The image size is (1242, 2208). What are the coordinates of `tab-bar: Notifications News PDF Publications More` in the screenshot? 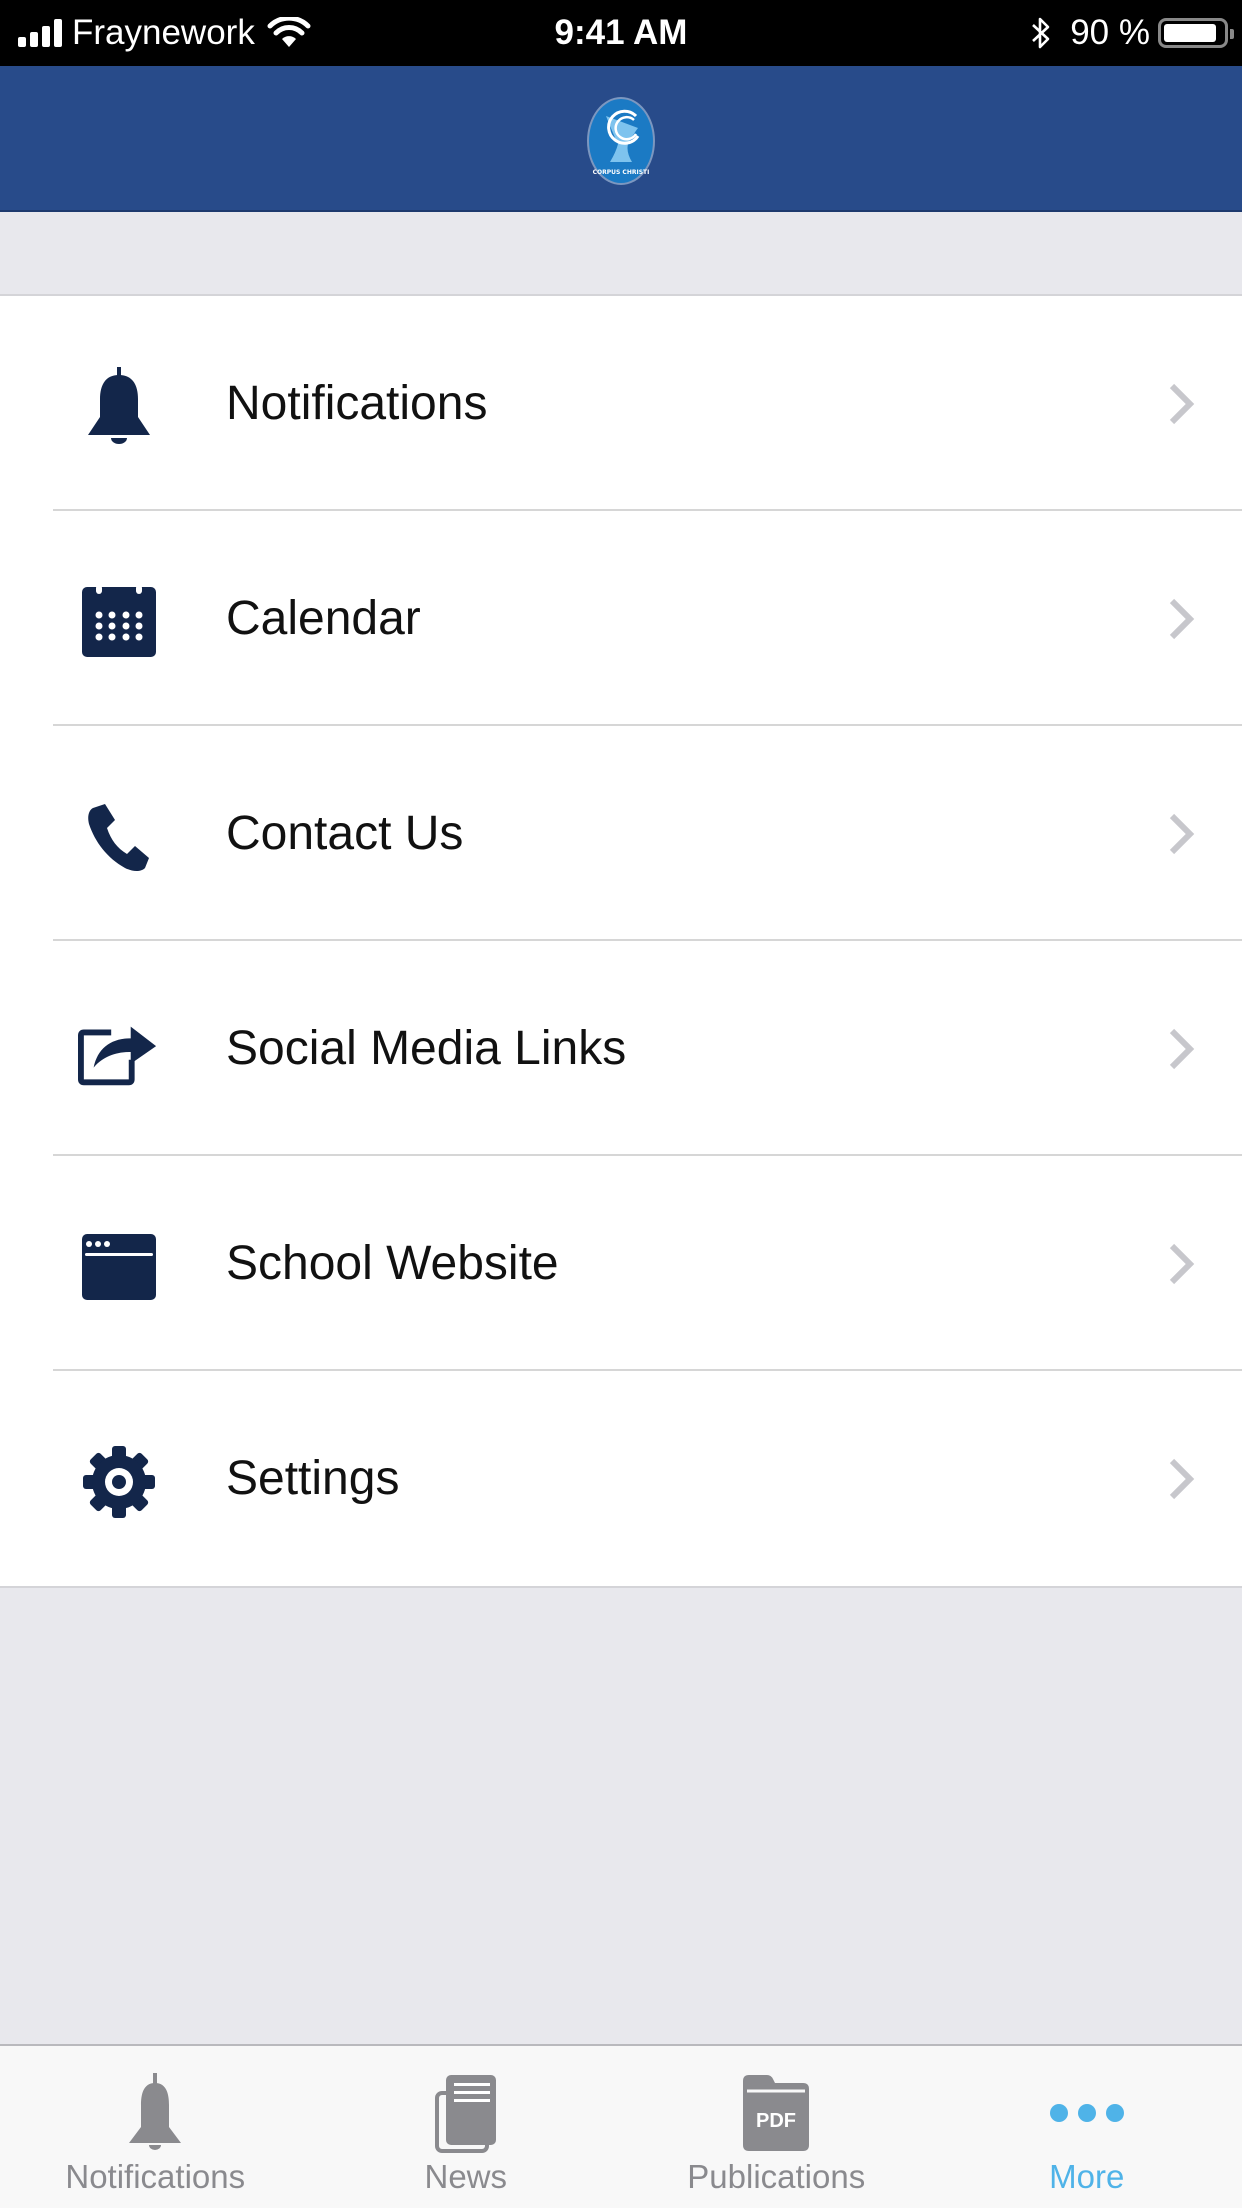 It's located at (621, 2126).